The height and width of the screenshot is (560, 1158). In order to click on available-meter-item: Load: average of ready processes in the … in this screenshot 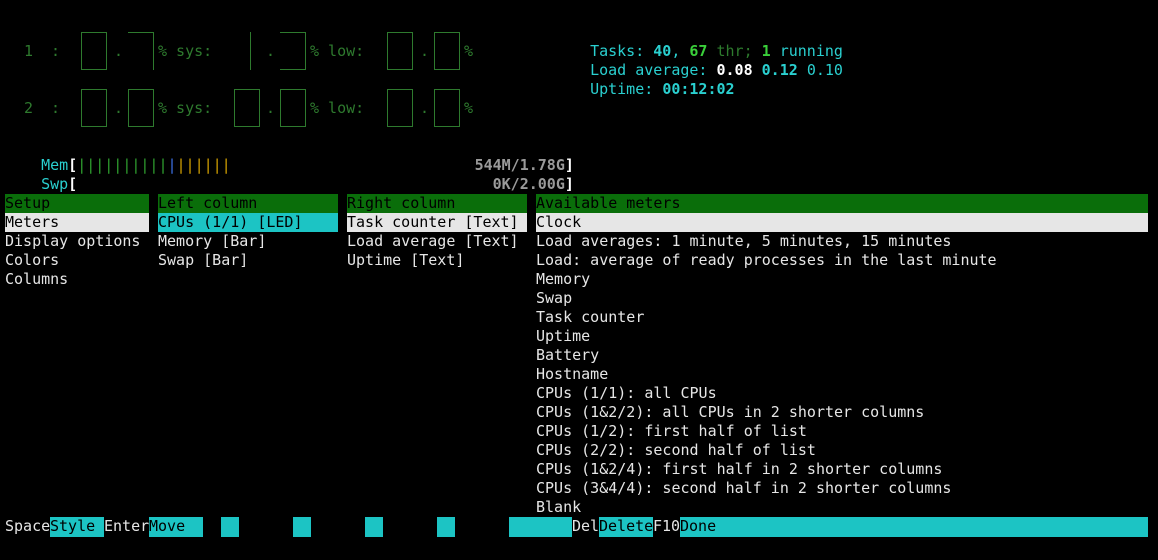, I will do `click(766, 260)`.